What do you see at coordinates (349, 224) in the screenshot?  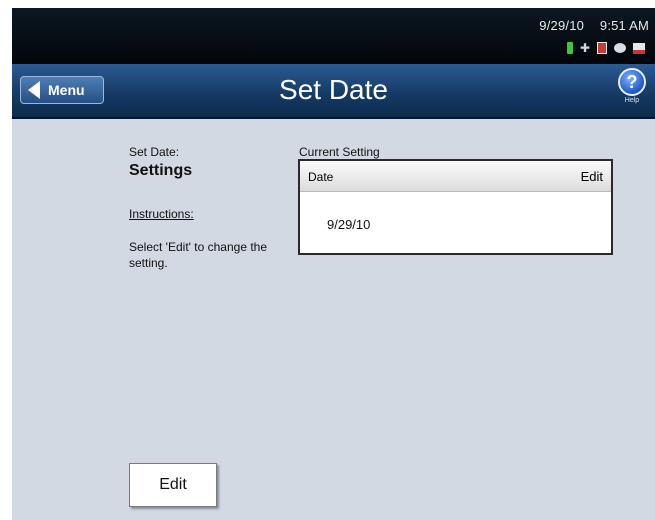 I see `current-date-value: 9/29/10` at bounding box center [349, 224].